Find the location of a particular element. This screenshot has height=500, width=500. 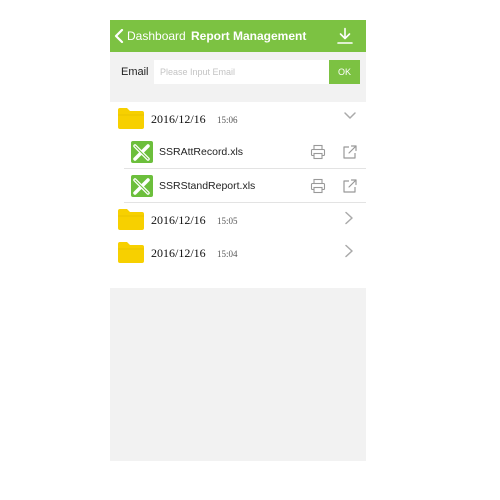

report-group: 2016/12/16 15:05 is located at coordinates (238, 221).